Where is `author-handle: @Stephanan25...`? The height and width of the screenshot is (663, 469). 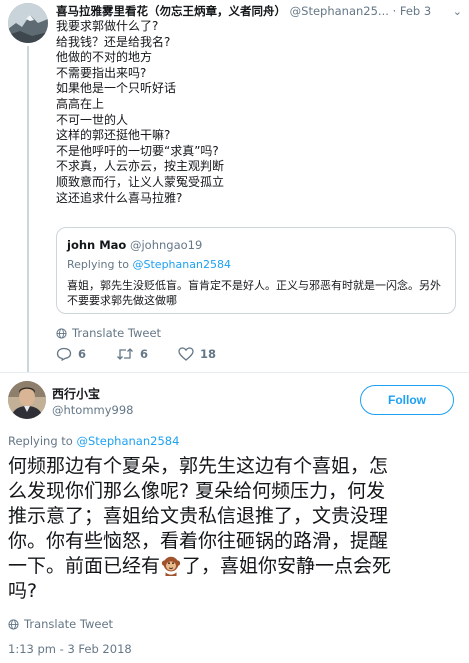 author-handle: @Stephanan25... is located at coordinates (339, 11).